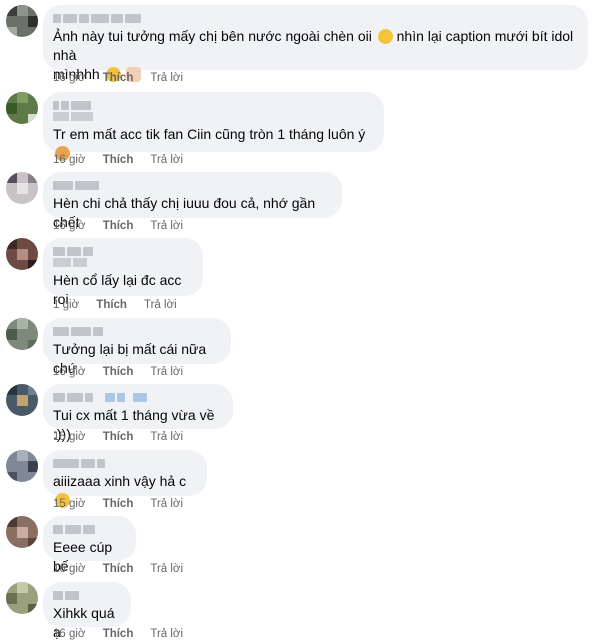 The height and width of the screenshot is (642, 597). What do you see at coordinates (89, 545) in the screenshot?
I see `comment-bubble: Eeee cúp bế` at bounding box center [89, 545].